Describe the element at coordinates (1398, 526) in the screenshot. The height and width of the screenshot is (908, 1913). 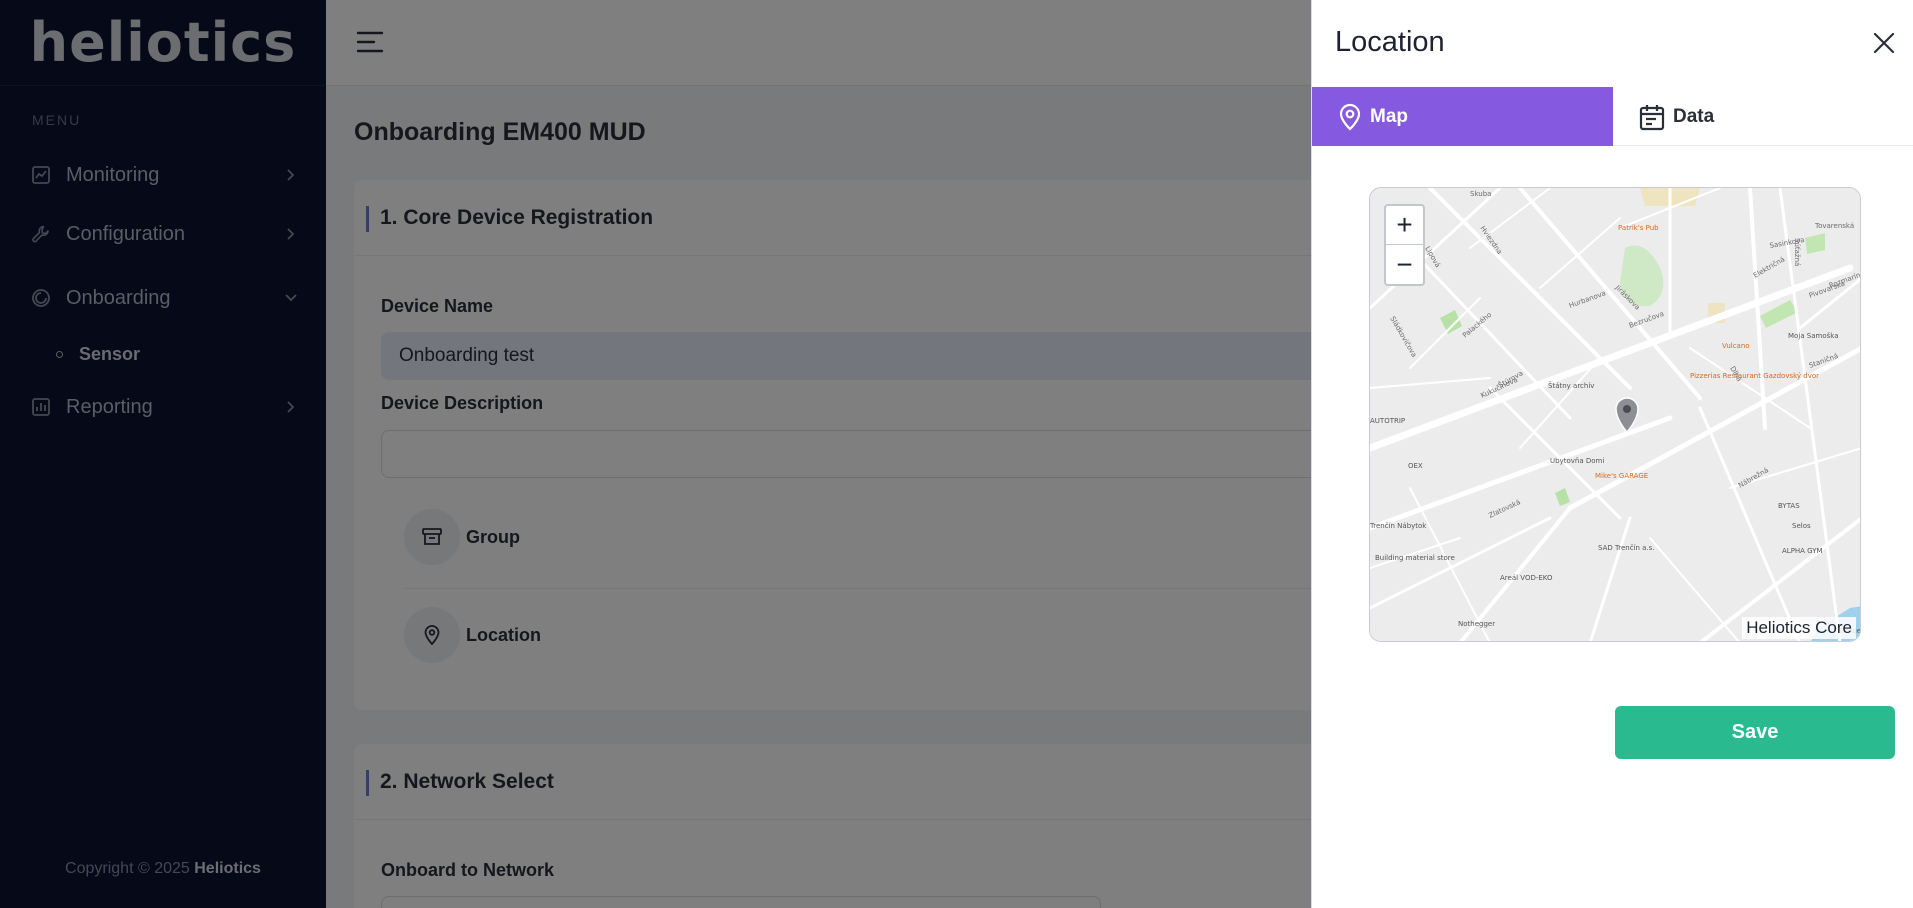
I see `map-poi-label: Trenčín Nábytok` at that location.